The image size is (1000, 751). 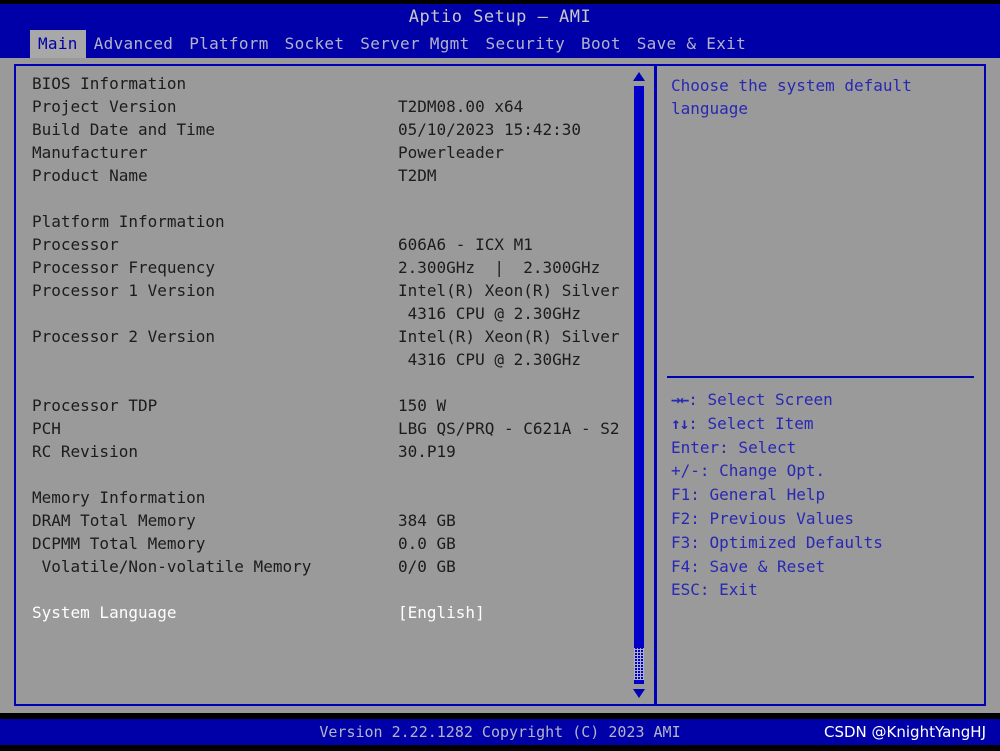 What do you see at coordinates (334, 129) in the screenshot?
I see `settings-row: Build Date and Time 05/10/2023 15:42:30` at bounding box center [334, 129].